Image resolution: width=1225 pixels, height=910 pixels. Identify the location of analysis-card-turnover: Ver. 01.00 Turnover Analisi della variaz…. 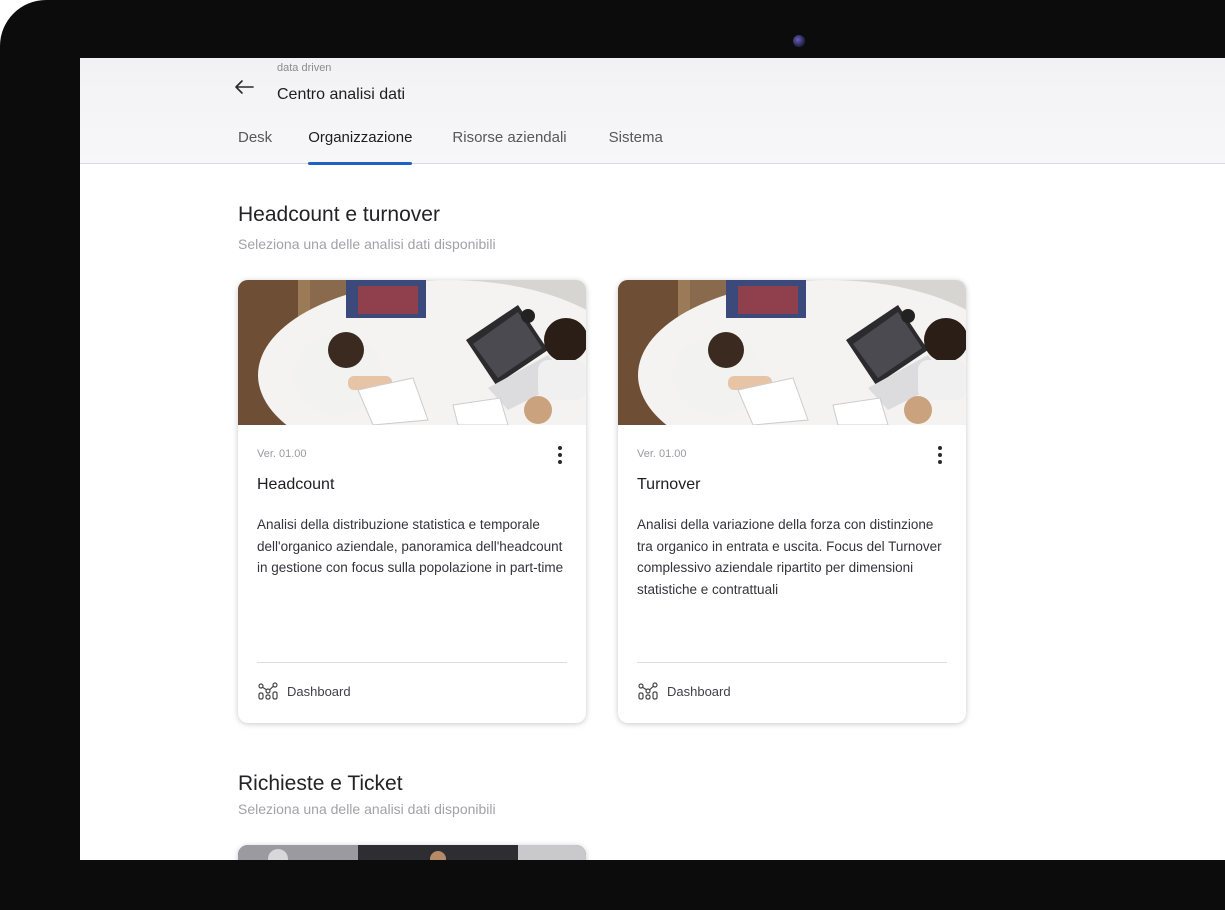
(792, 501).